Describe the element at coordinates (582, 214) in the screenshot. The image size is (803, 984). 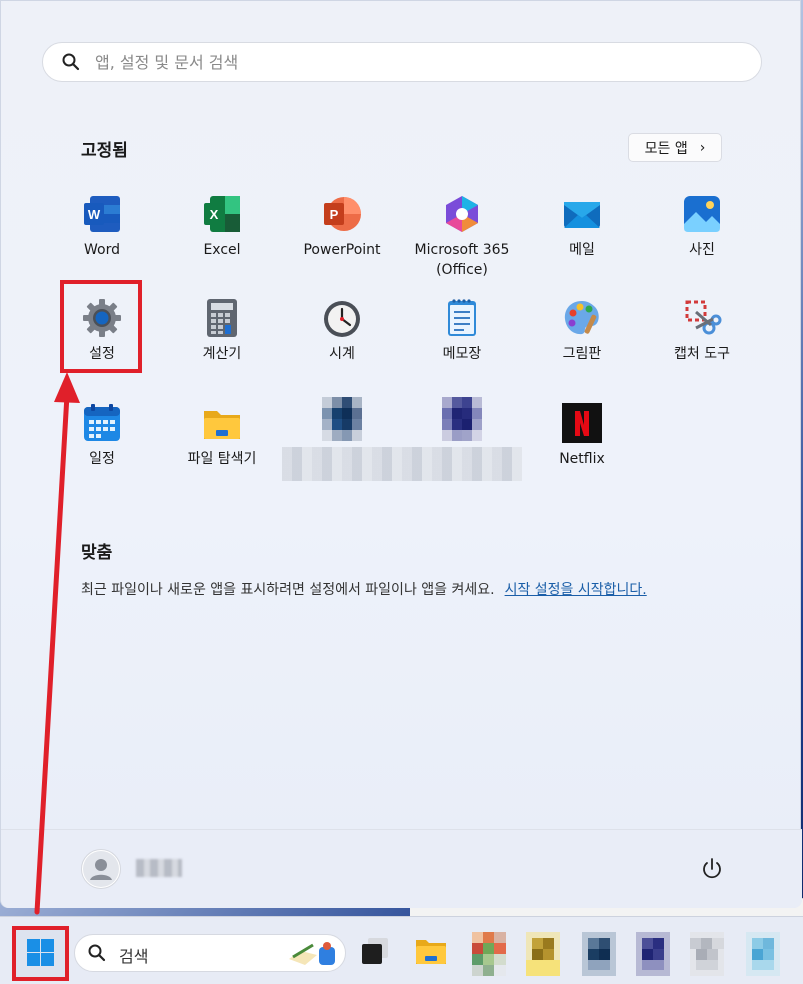
I see `mail-icon` at that location.